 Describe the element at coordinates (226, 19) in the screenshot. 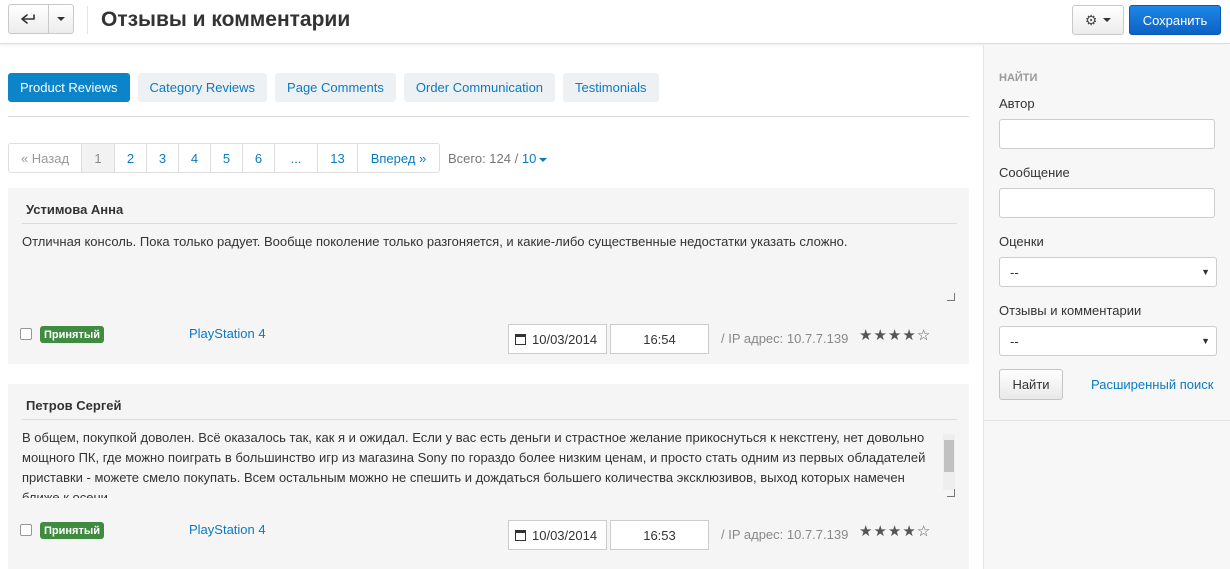

I see `page-title: Отзывы и комментарии` at that location.